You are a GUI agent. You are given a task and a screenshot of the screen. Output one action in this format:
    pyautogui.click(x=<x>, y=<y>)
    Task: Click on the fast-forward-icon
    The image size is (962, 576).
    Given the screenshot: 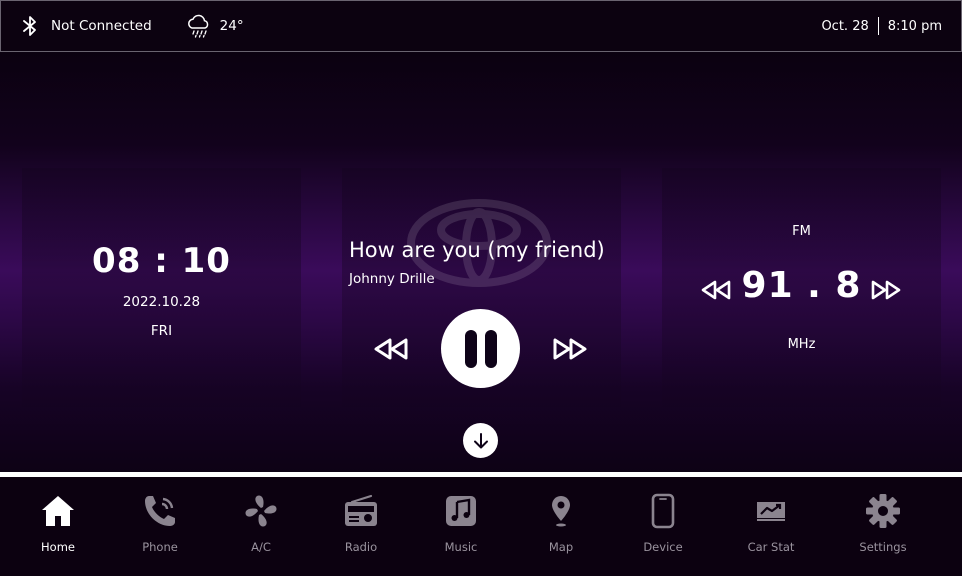 What is the action you would take?
    pyautogui.click(x=570, y=349)
    